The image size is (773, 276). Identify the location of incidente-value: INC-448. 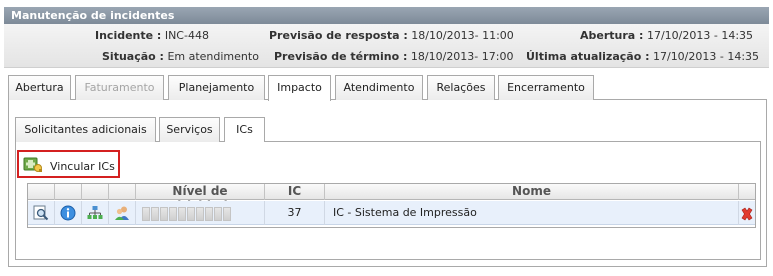
(186, 35).